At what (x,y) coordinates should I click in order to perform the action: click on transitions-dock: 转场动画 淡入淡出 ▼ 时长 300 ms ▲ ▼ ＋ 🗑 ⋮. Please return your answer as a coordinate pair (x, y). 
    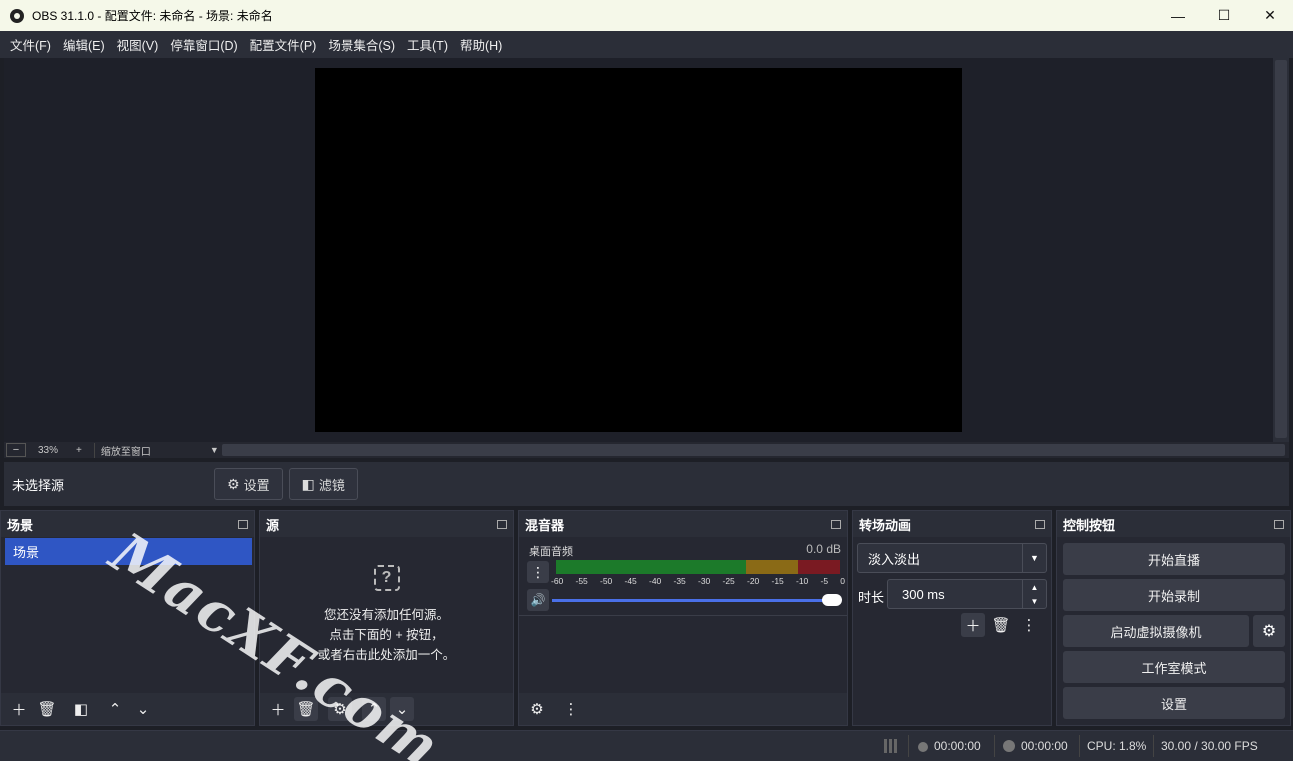
    Looking at the image, I should click on (952, 618).